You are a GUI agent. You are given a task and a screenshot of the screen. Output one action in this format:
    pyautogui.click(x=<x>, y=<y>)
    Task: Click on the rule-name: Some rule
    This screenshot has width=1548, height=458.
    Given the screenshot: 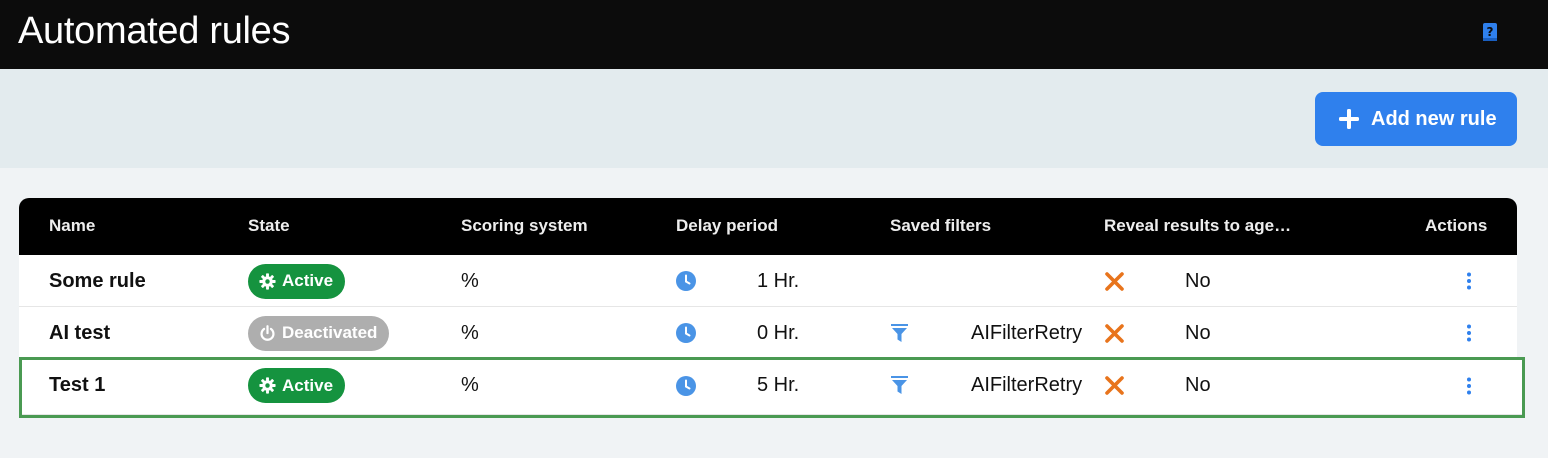 What is the action you would take?
    pyautogui.click(x=97, y=281)
    